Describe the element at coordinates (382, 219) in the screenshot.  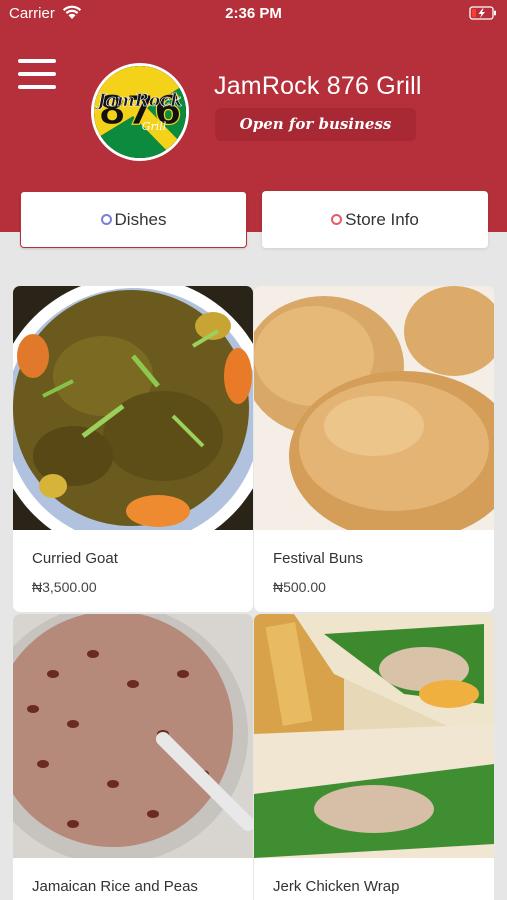
I see `tab-store-info-label: Store Info` at that location.